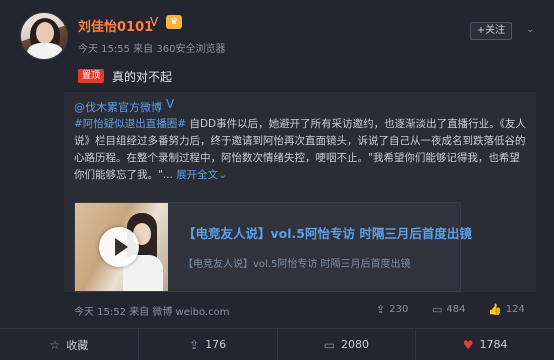 This screenshot has height=360, width=554. What do you see at coordinates (119, 247) in the screenshot?
I see `play-icon` at bounding box center [119, 247].